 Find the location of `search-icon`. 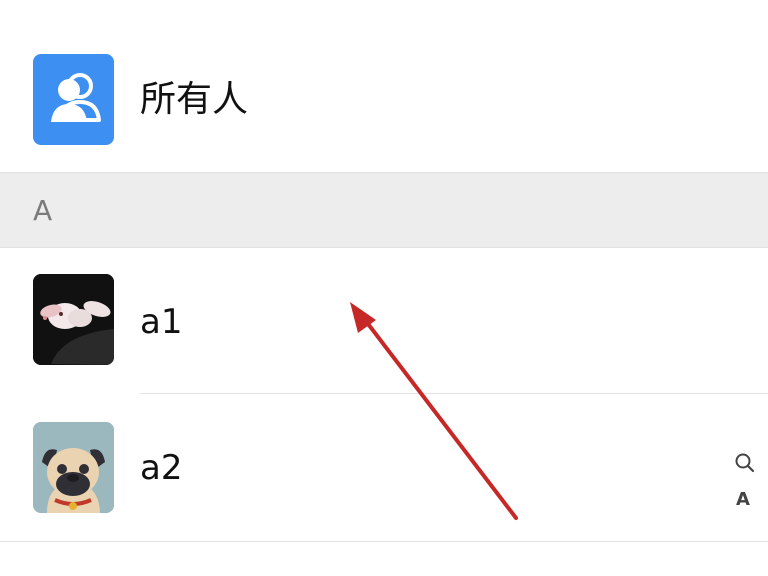

search-icon is located at coordinates (745, 463).